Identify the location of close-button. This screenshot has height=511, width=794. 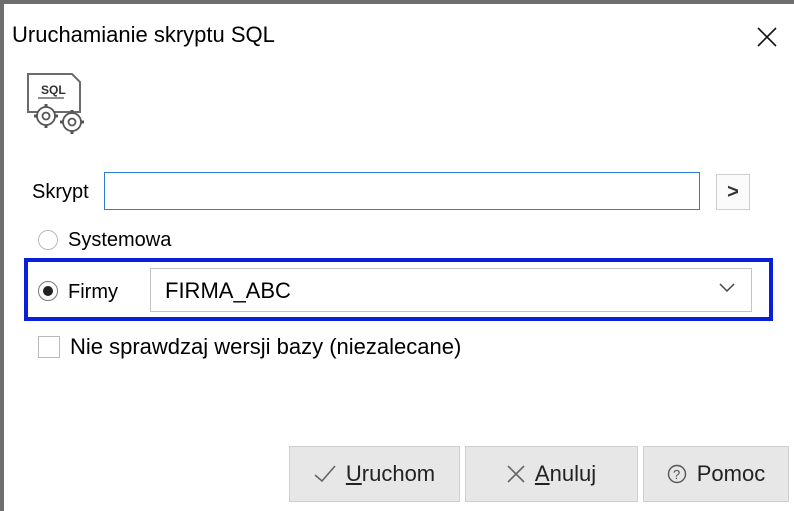
(767, 37).